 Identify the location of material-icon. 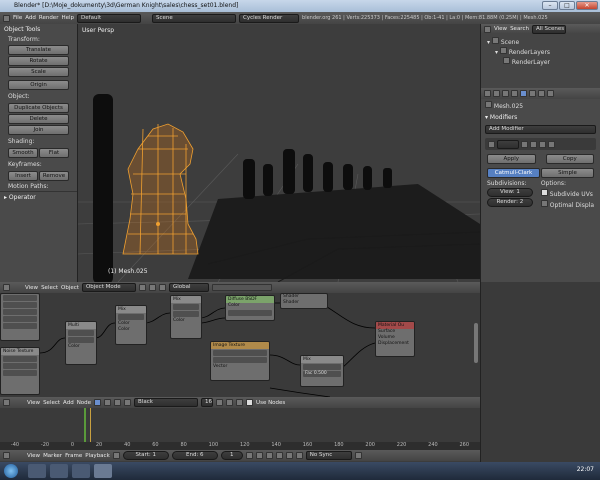
(128, 402).